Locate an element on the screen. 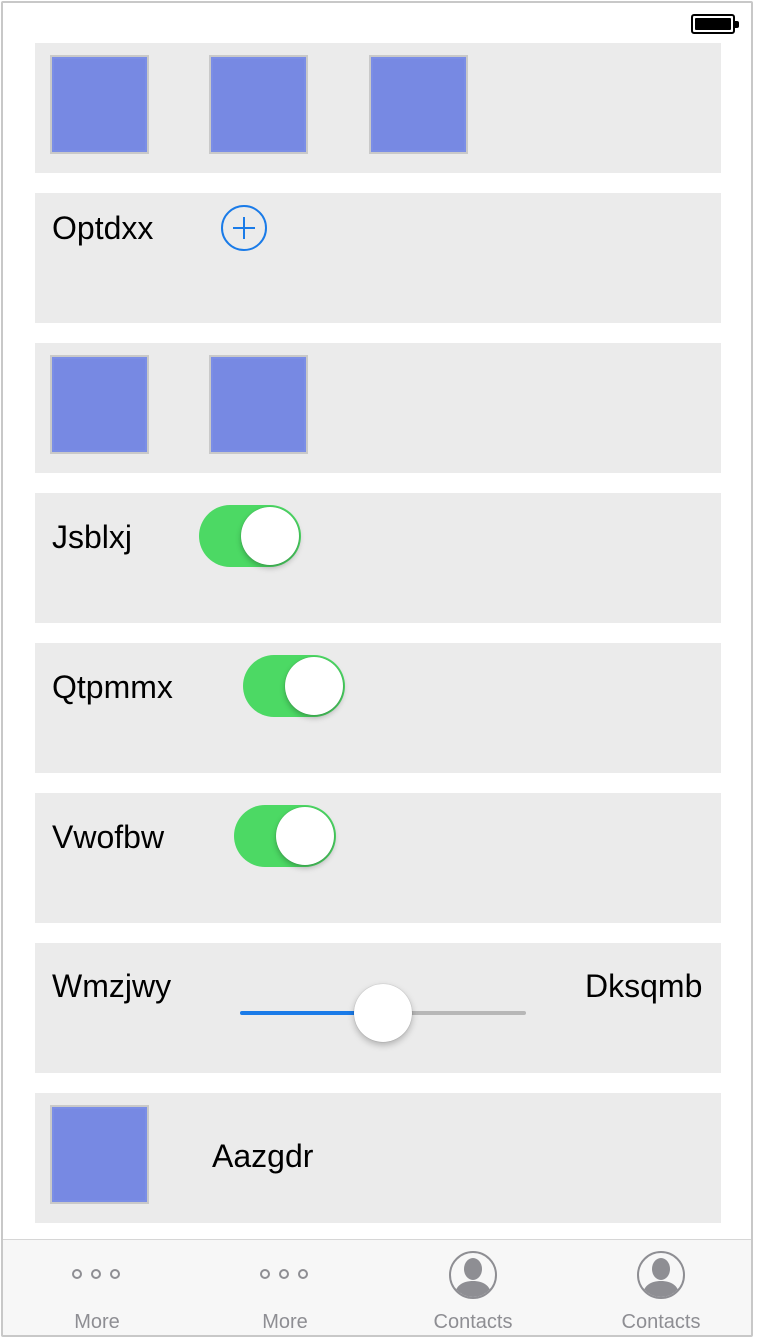 The image size is (760, 1340). slider-thumb is located at coordinates (383, 1013).